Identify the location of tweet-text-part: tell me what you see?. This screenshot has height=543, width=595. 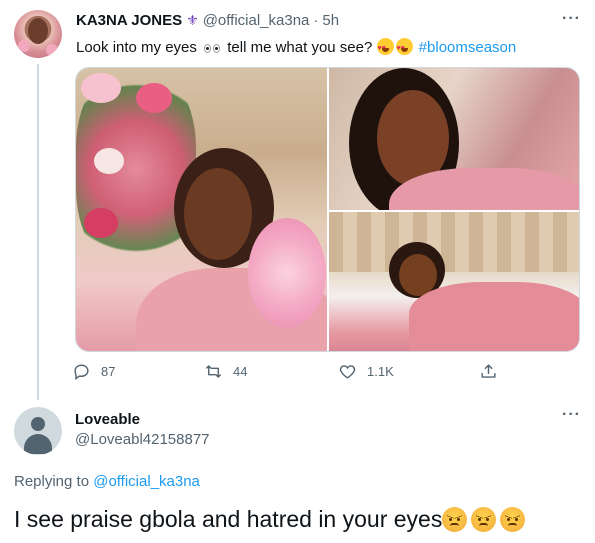
(300, 47).